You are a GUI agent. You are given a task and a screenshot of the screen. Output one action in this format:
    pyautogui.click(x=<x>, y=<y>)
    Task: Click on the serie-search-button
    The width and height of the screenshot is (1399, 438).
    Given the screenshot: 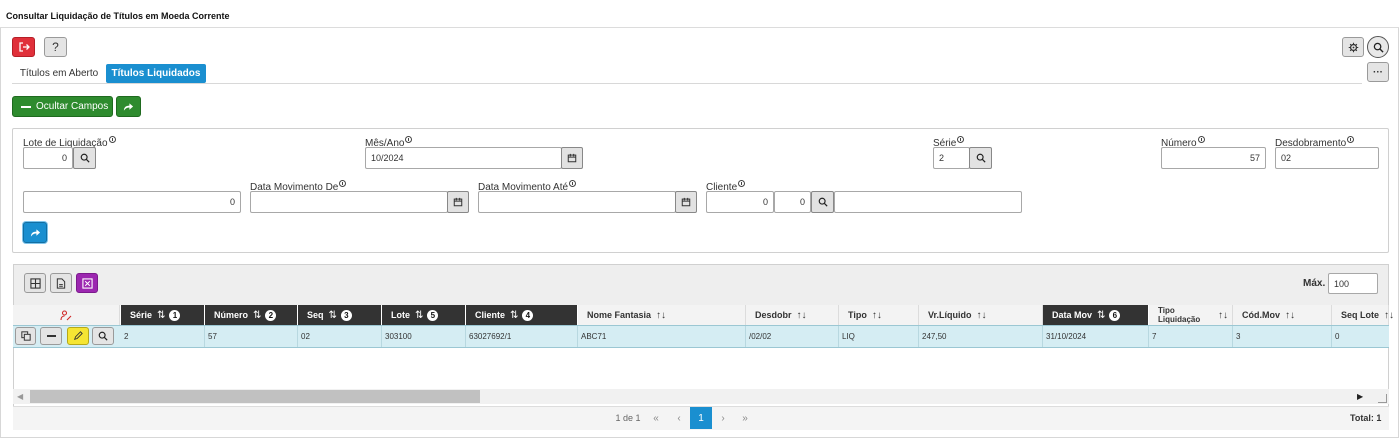 What is the action you would take?
    pyautogui.click(x=980, y=158)
    